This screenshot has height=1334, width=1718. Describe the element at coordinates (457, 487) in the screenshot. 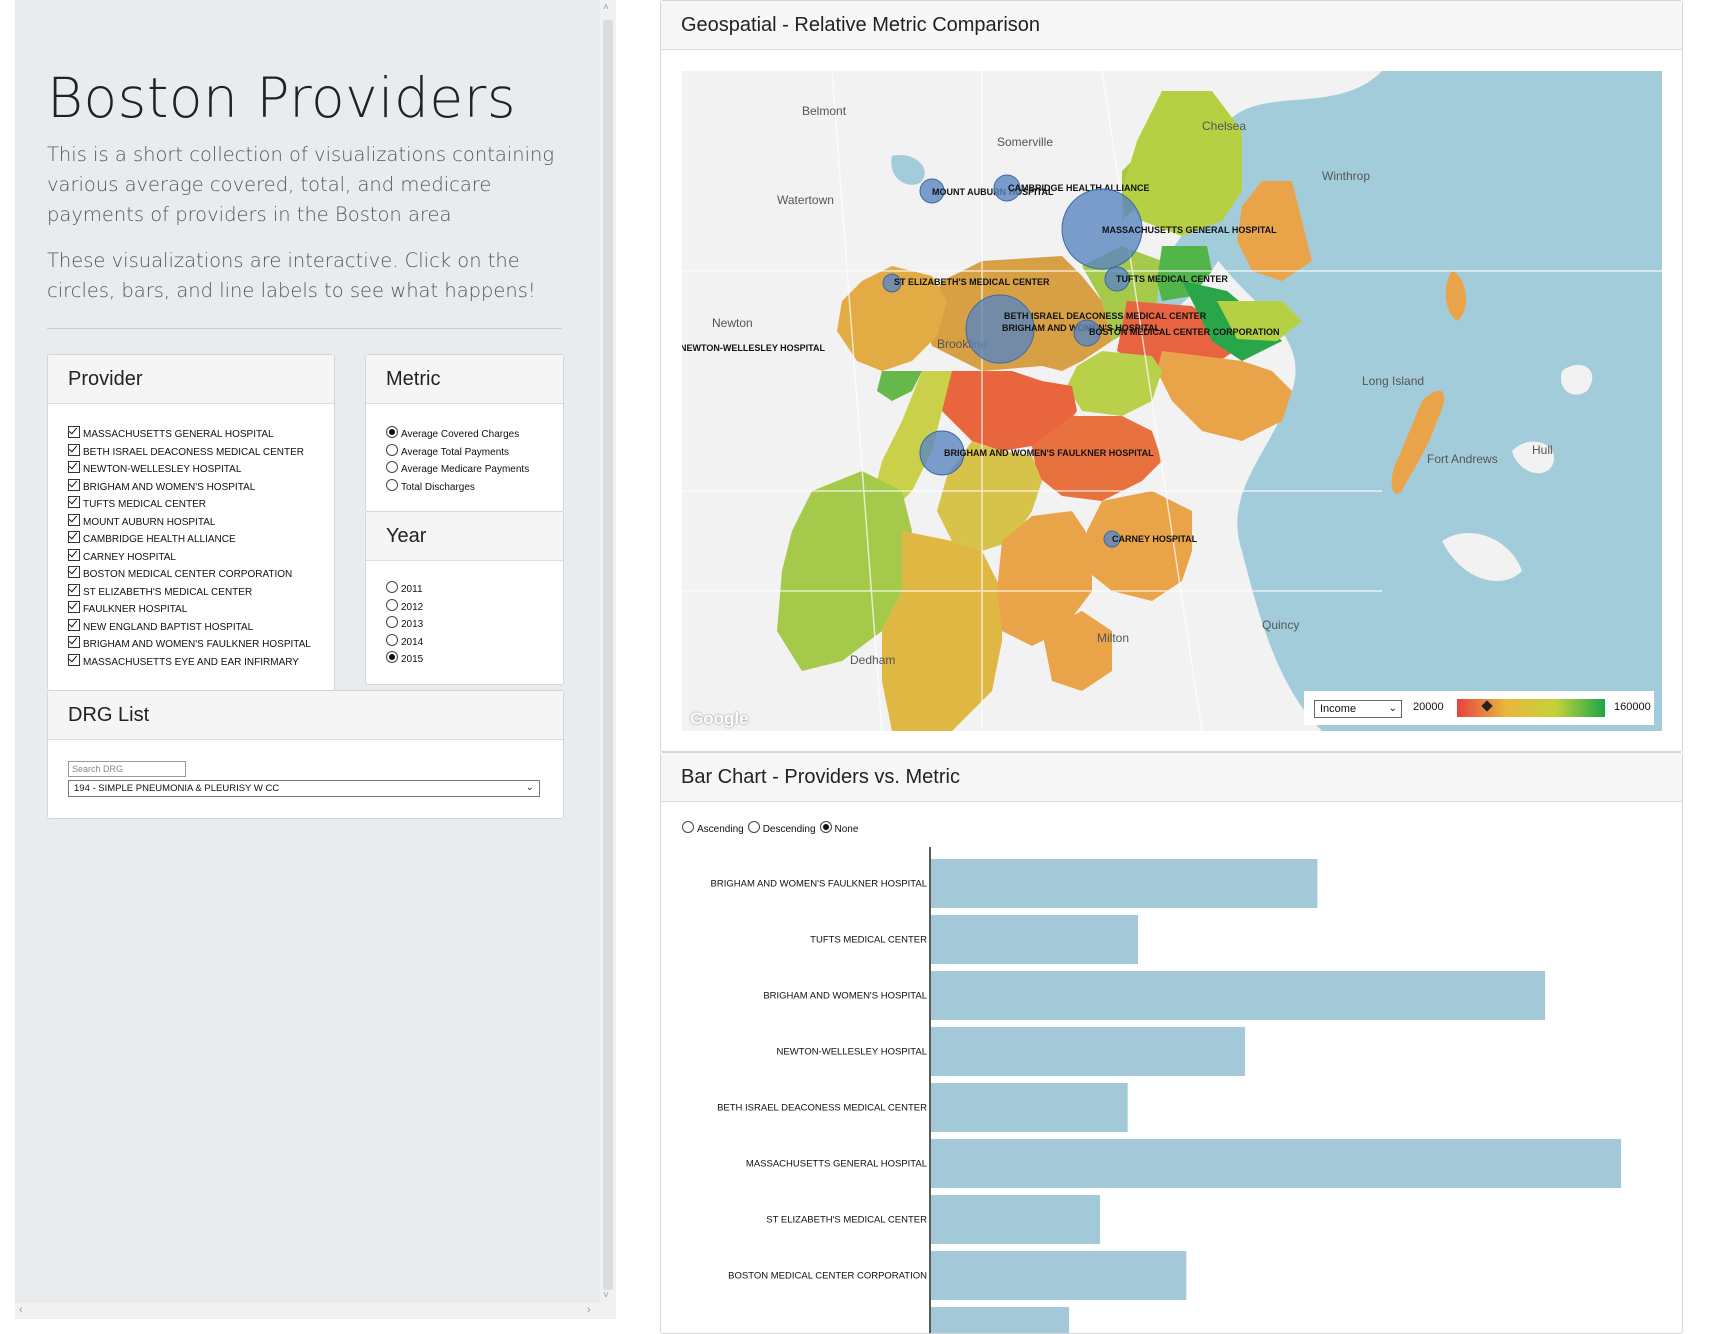

I see `metric-radio-item: Total Discharges` at that location.